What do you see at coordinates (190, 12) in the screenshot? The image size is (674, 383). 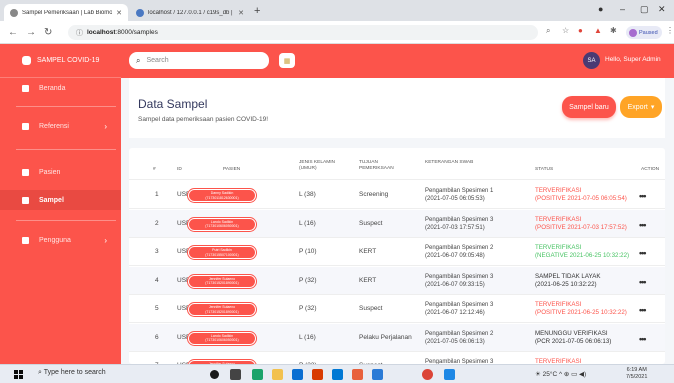 I see `tab-phpmyadmin: localhost / 127.0.0.1 / c19s_db | ✕` at bounding box center [190, 12].